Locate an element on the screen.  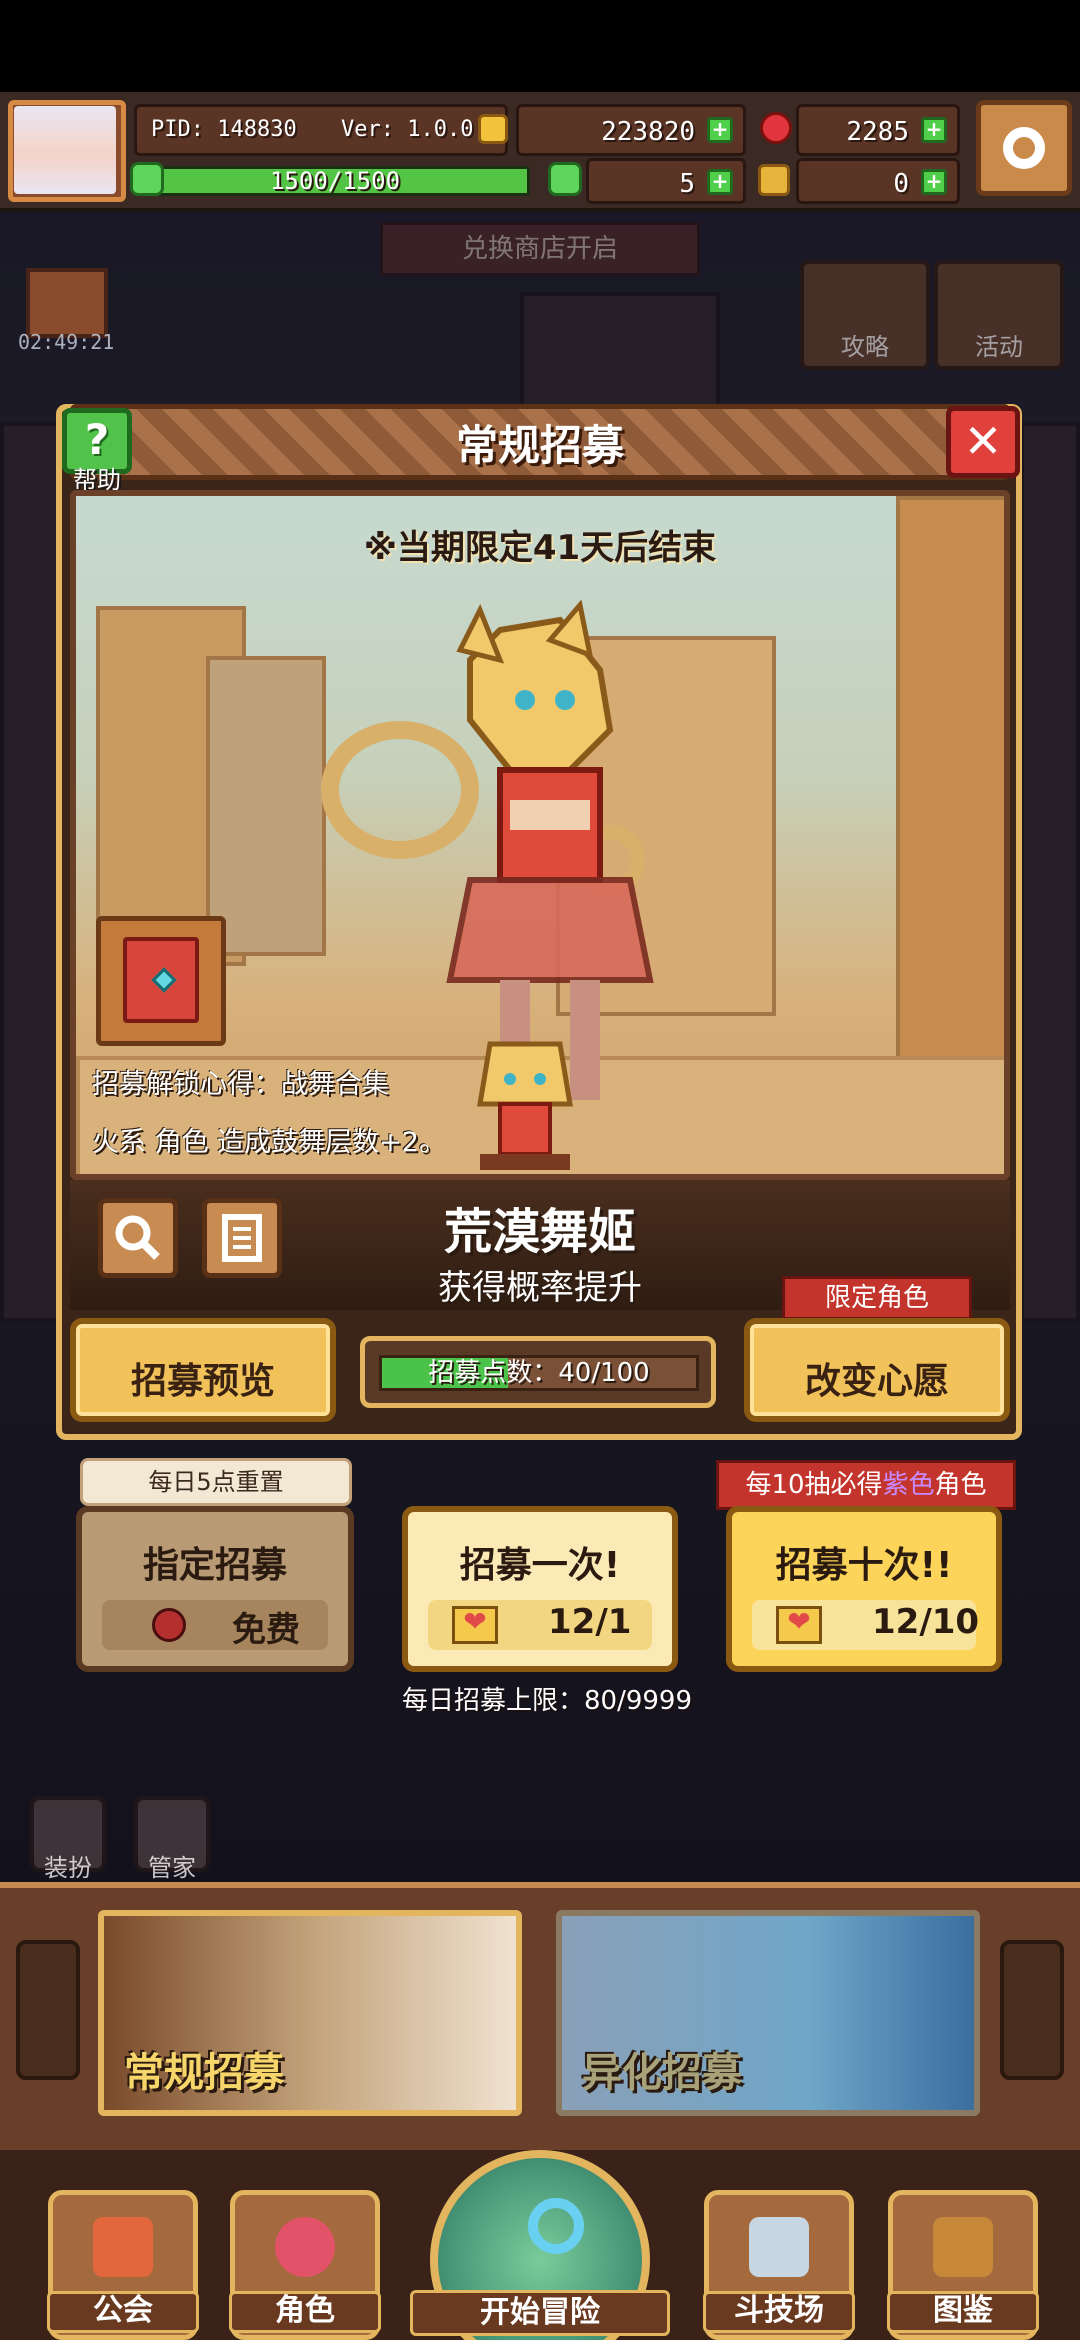
recruit-once-label: 招募一次! is located at coordinates (540, 1565).